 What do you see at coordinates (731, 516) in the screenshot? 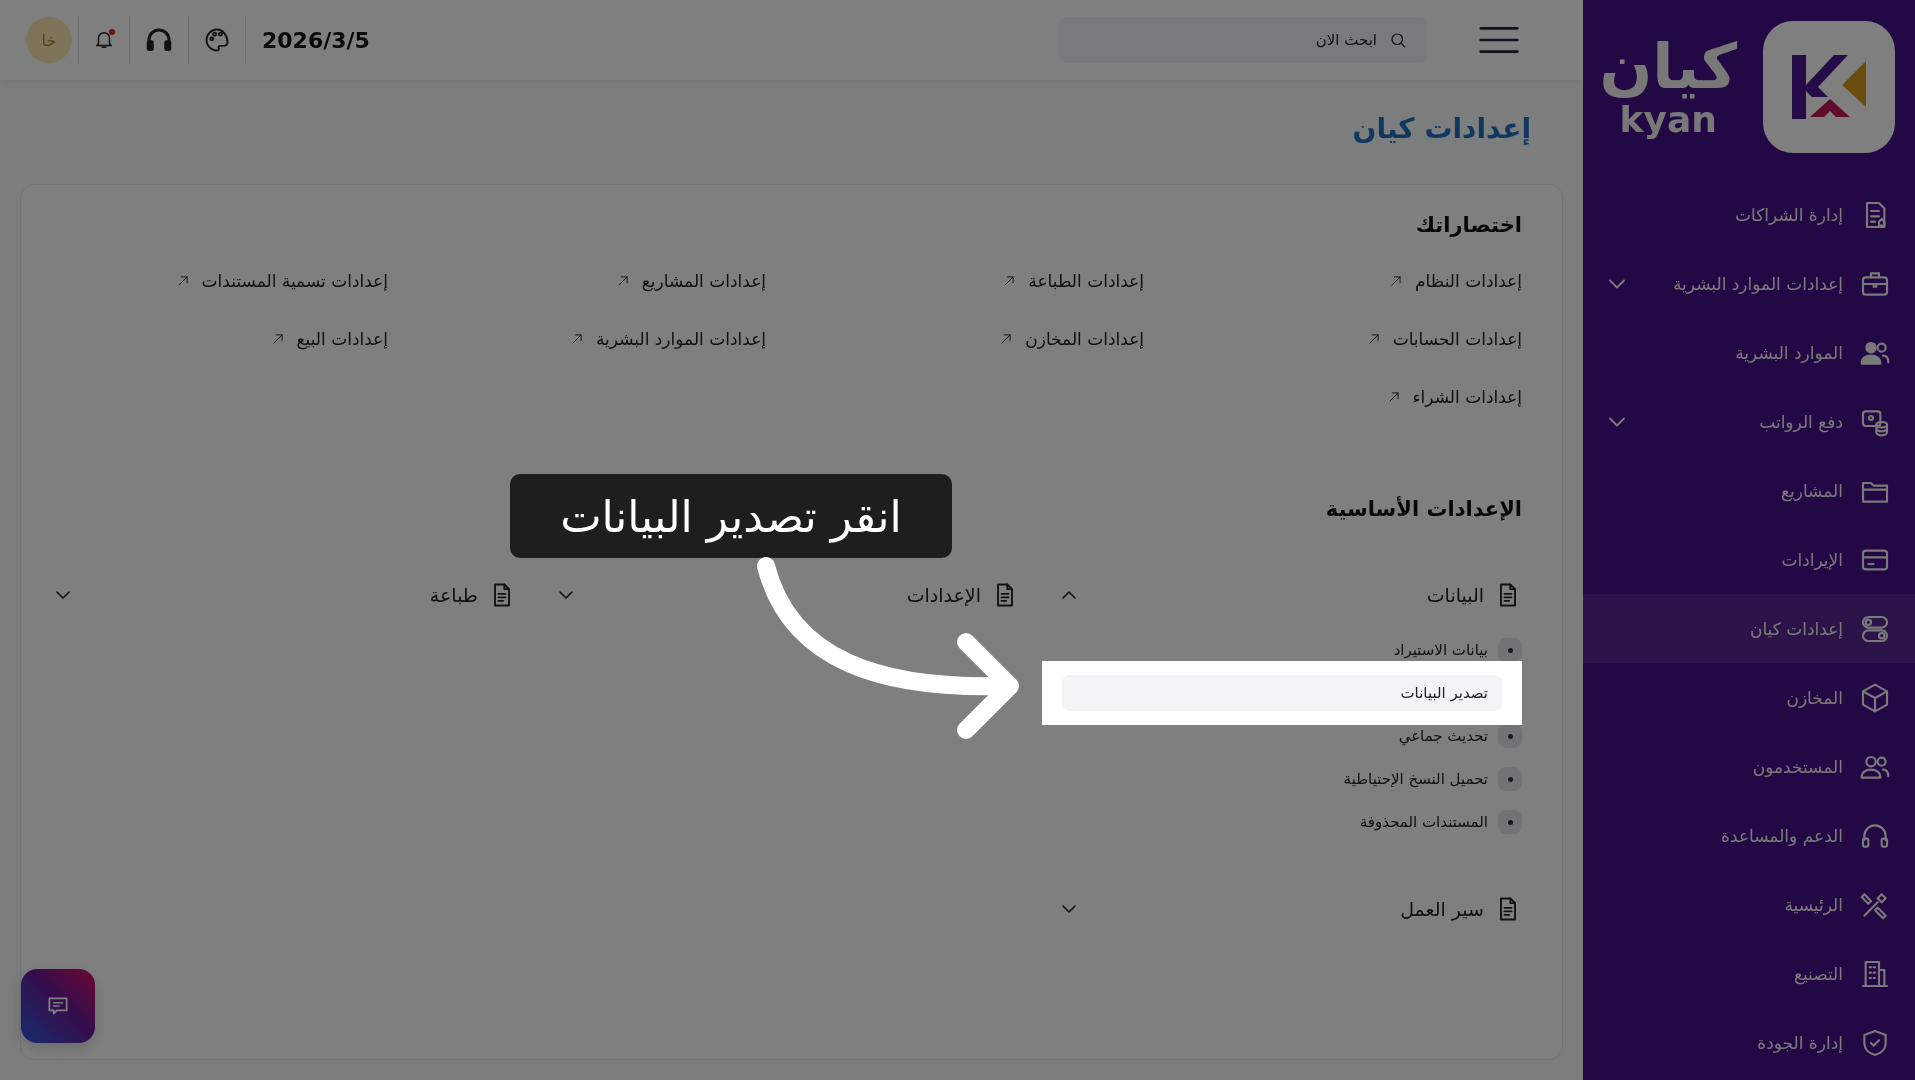
I see `tutorial-tooltip: انقر تصدير البيانات` at bounding box center [731, 516].